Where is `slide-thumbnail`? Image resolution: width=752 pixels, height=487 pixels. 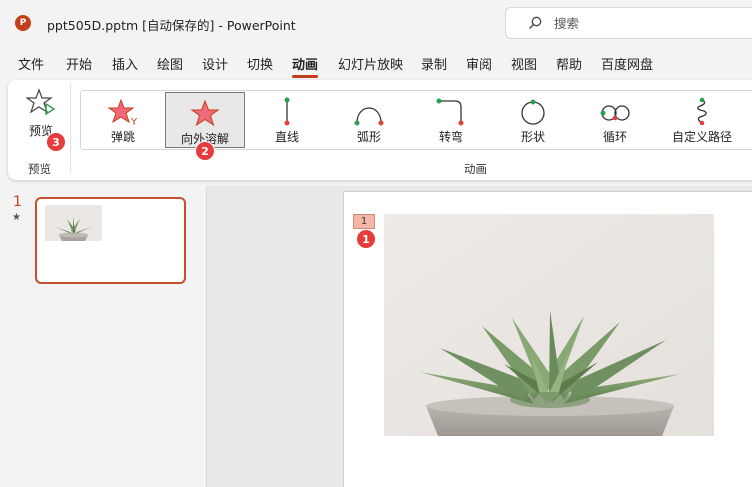
slide-thumbnail is located at coordinates (110, 240).